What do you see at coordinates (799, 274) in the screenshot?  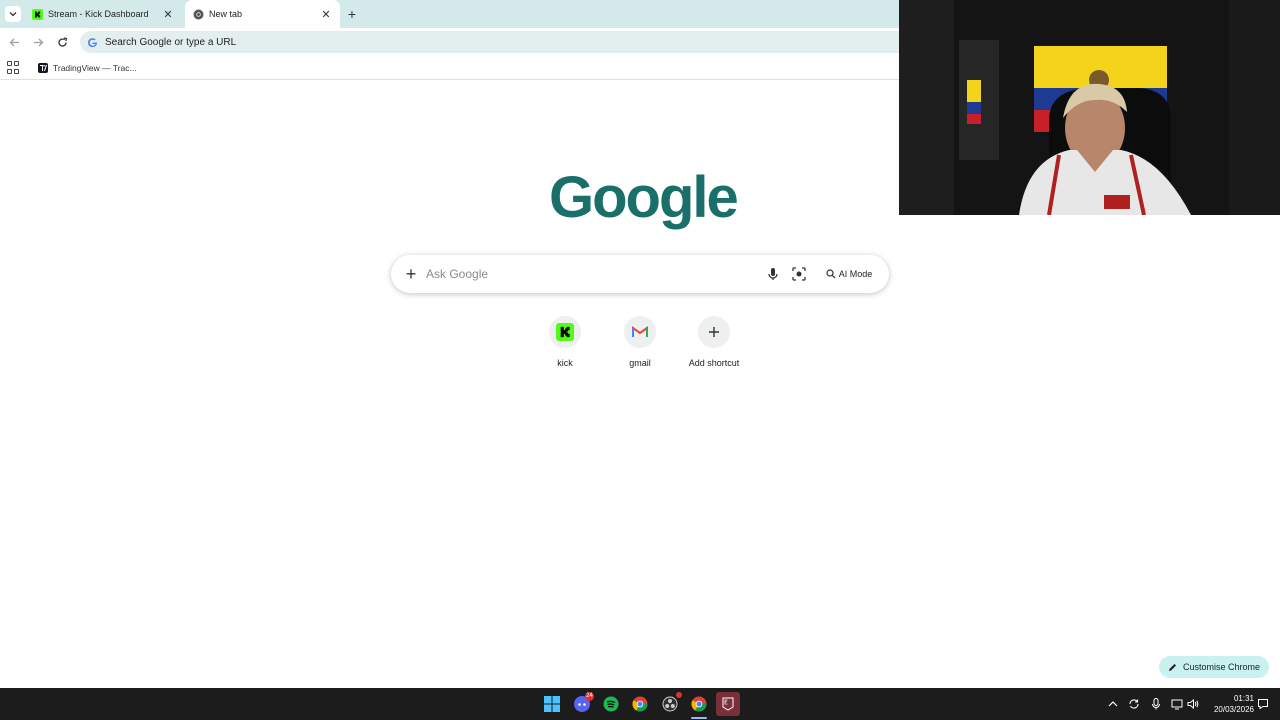 I see `lens-icon` at bounding box center [799, 274].